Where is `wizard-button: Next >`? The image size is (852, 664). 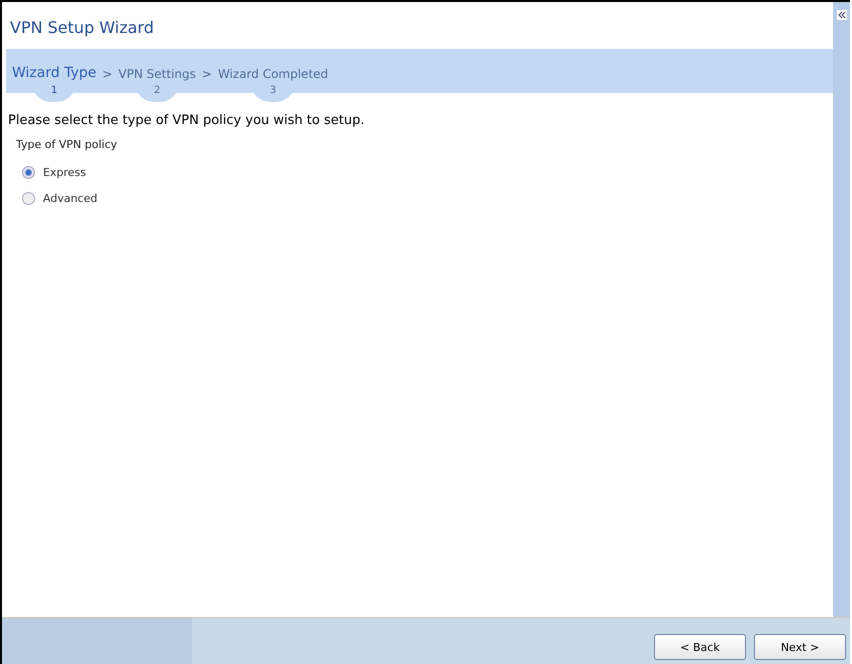 wizard-button: Next > is located at coordinates (800, 647).